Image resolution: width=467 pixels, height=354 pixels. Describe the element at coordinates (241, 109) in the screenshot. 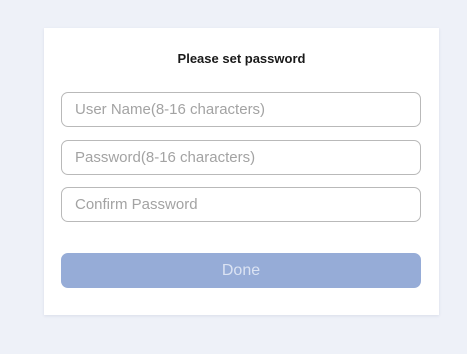

I see `username-input` at that location.